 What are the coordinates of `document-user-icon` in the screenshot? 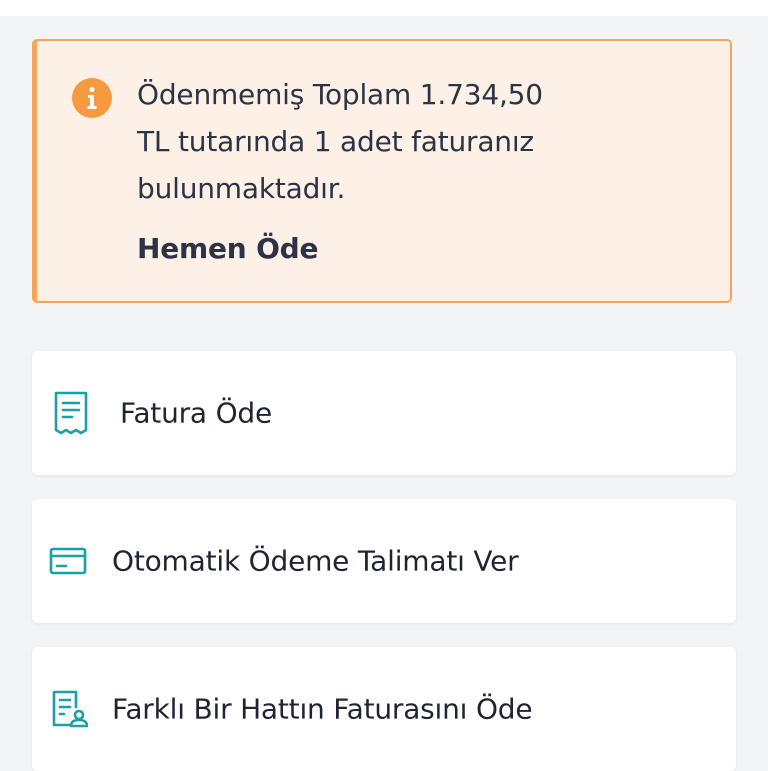 It's located at (69, 709).